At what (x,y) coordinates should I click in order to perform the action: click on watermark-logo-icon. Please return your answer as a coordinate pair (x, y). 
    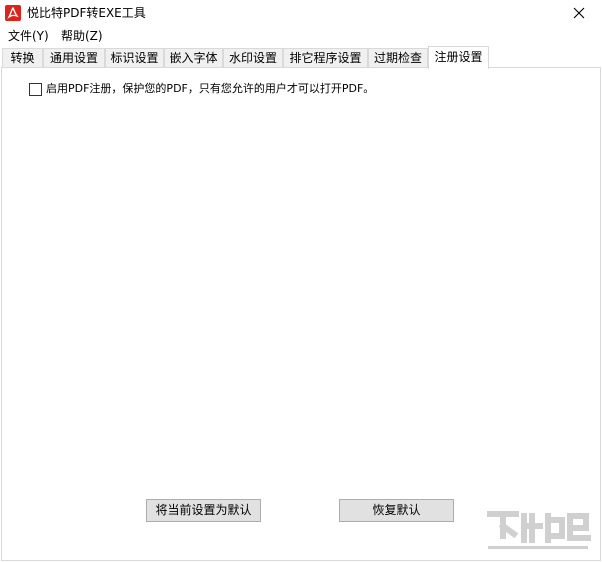
    Looking at the image, I should click on (539, 530).